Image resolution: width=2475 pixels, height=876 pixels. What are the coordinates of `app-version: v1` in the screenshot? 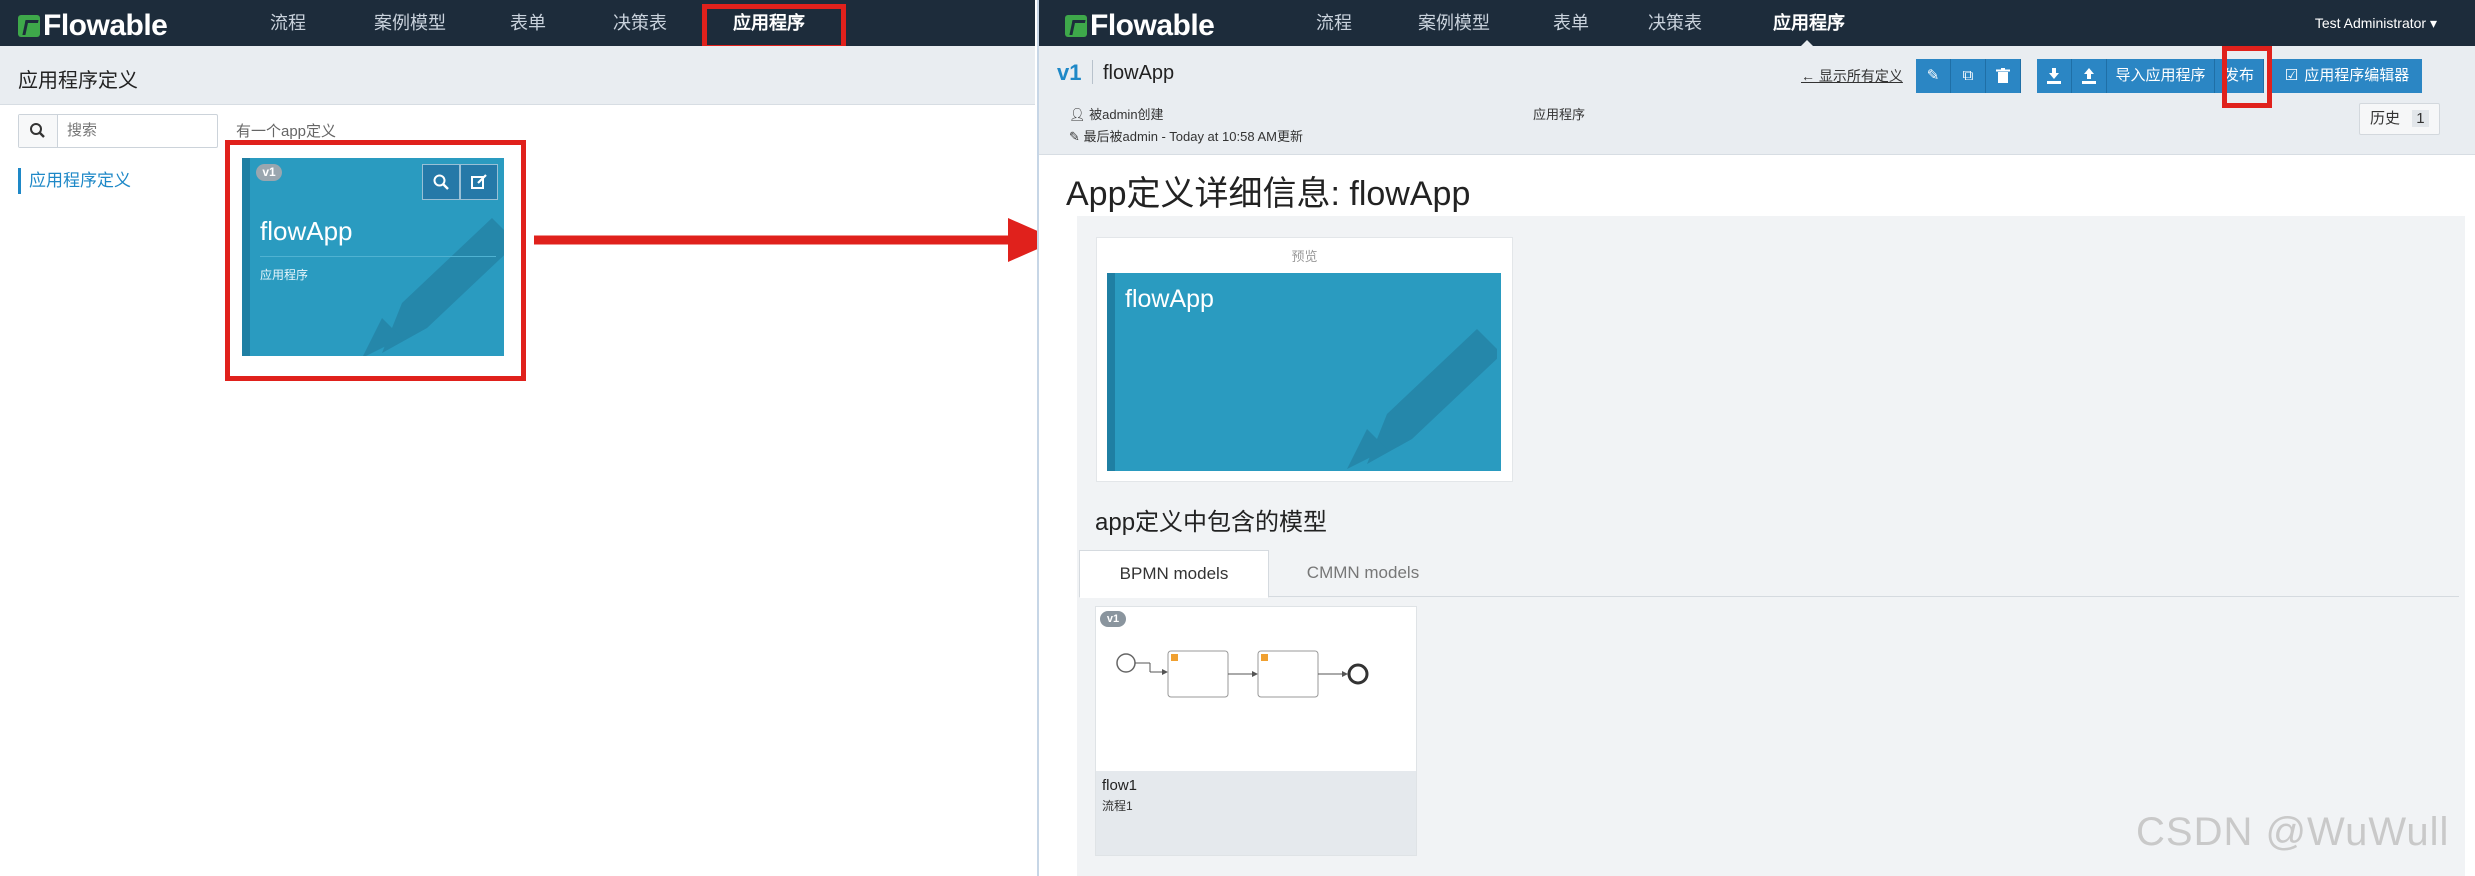 It's located at (1069, 72).